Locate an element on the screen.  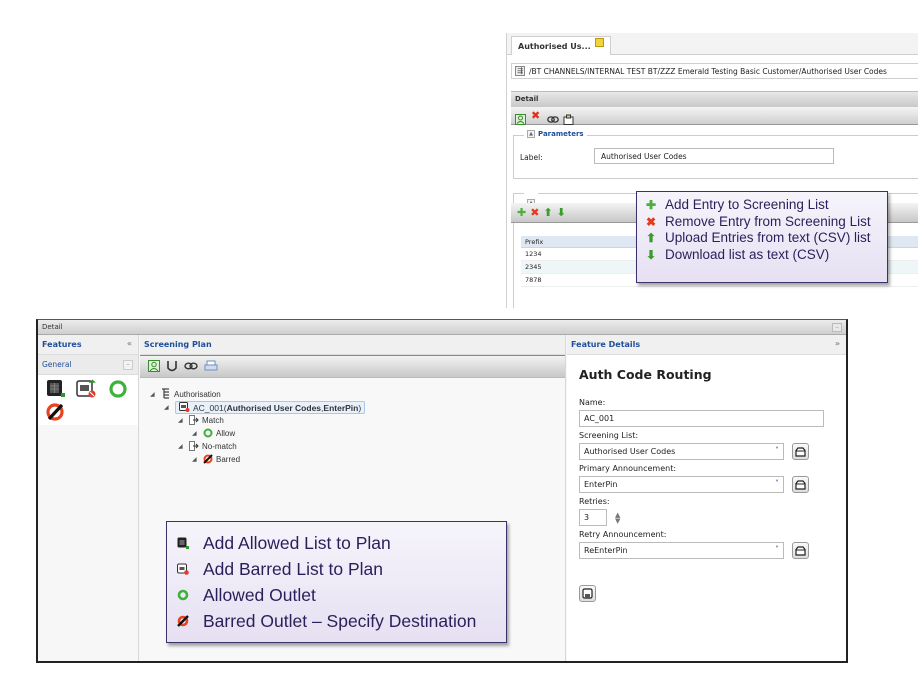
collapse-parameters-button: ▲ is located at coordinates (531, 134).